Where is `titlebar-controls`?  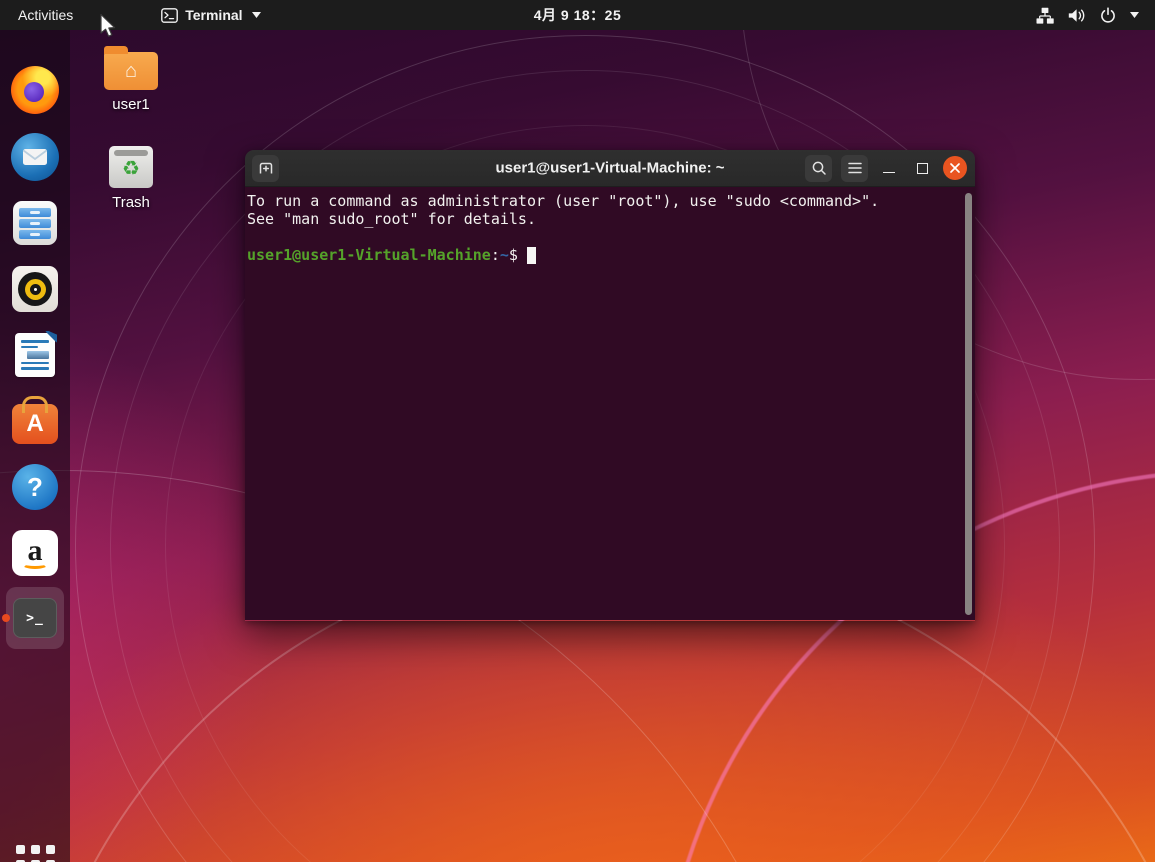
titlebar-controls is located at coordinates (886, 168).